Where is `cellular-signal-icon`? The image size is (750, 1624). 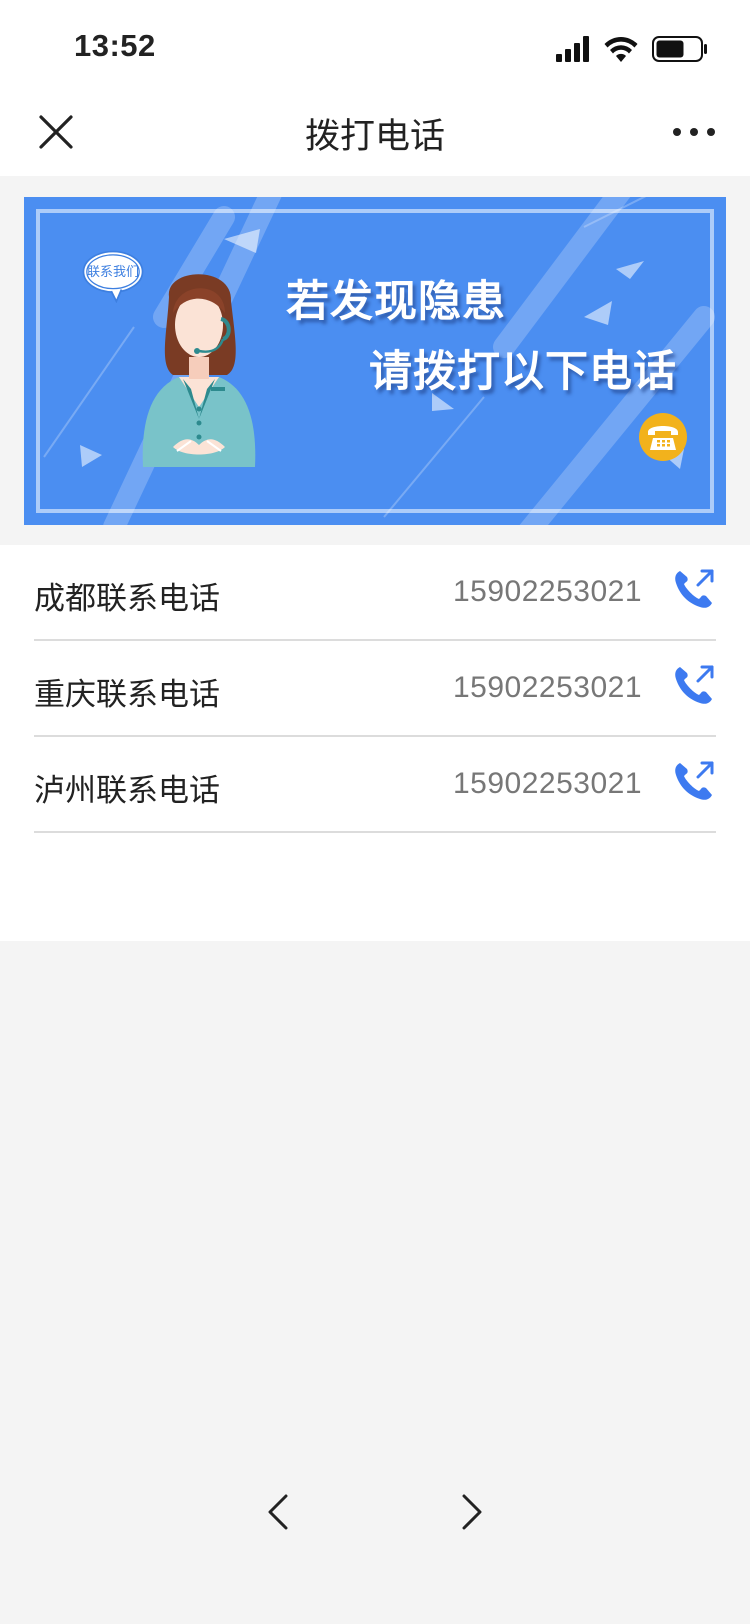
cellular-signal-icon is located at coordinates (572, 49).